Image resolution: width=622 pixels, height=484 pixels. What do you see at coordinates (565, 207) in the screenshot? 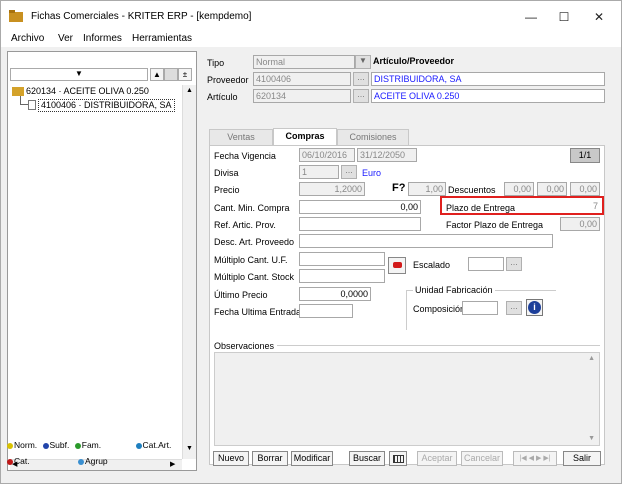
I see `plazo-entrega-field: 7` at bounding box center [565, 207].